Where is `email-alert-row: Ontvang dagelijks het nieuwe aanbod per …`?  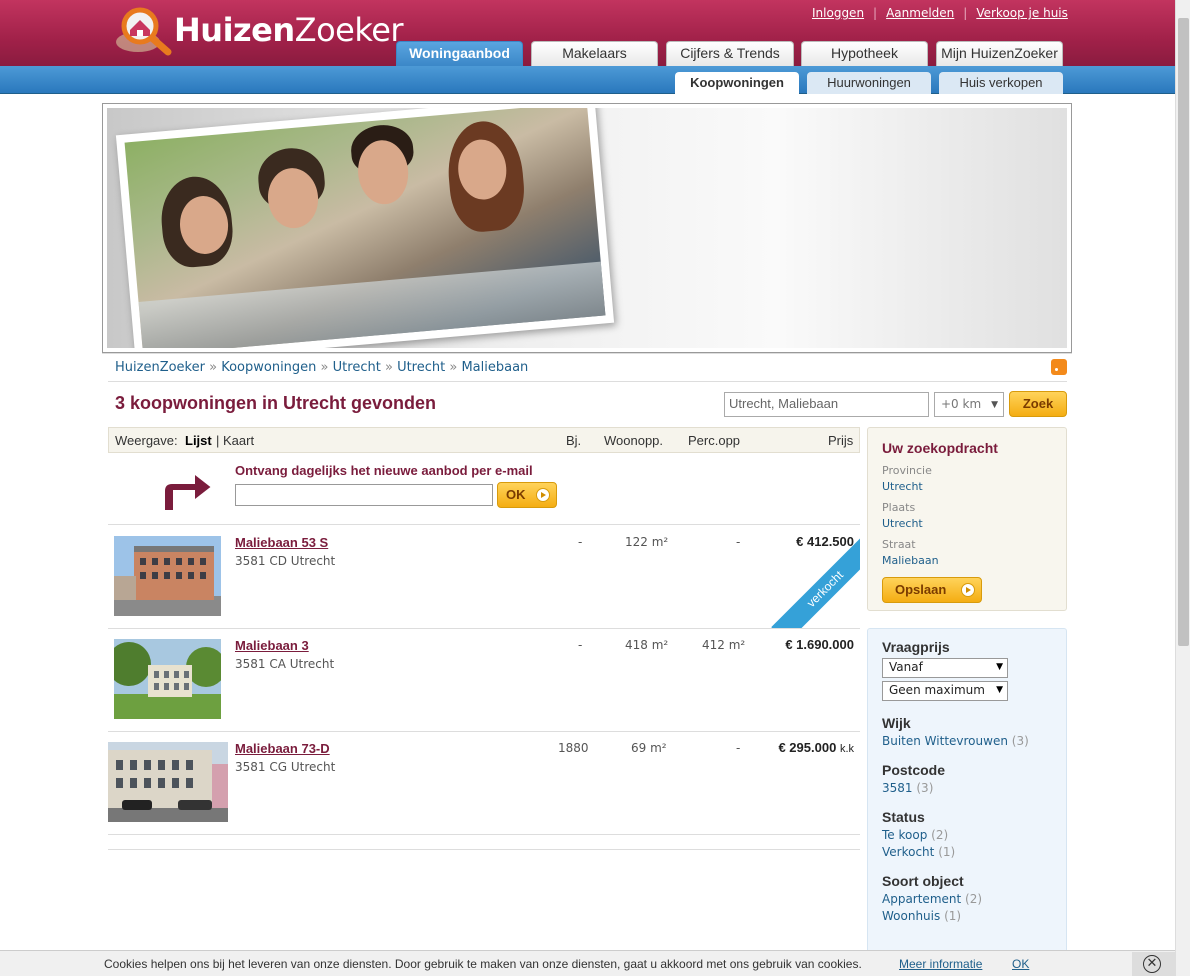 email-alert-row: Ontvang dagelijks het nieuwe aanbod per … is located at coordinates (484, 489).